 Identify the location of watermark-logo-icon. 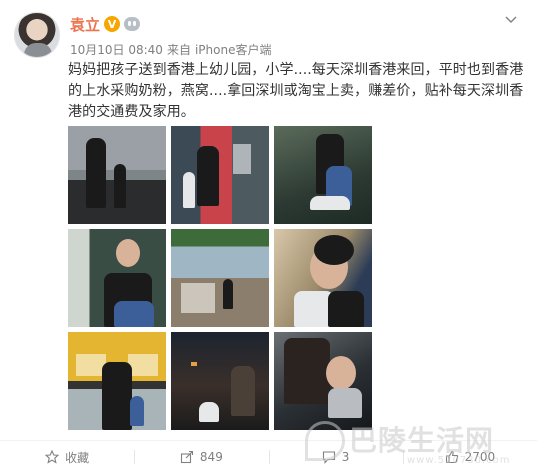
(325, 441).